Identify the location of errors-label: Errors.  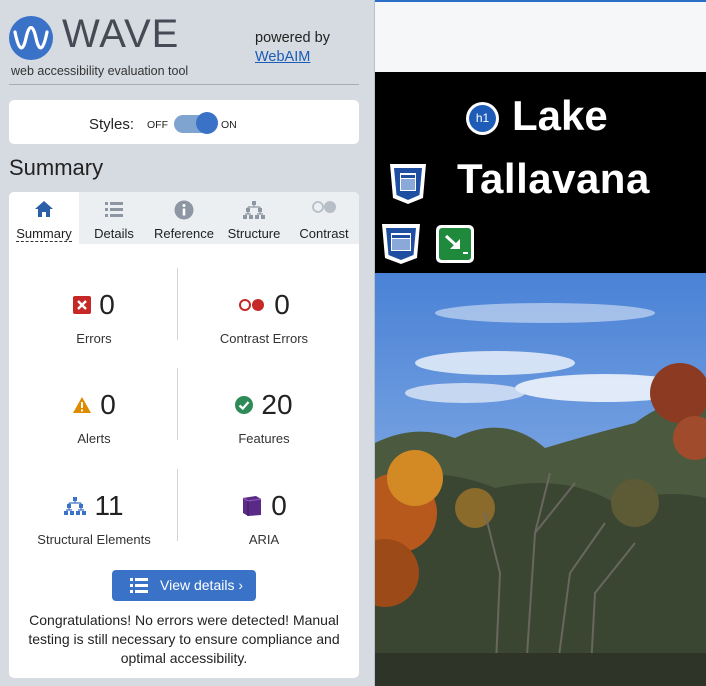
(94, 338).